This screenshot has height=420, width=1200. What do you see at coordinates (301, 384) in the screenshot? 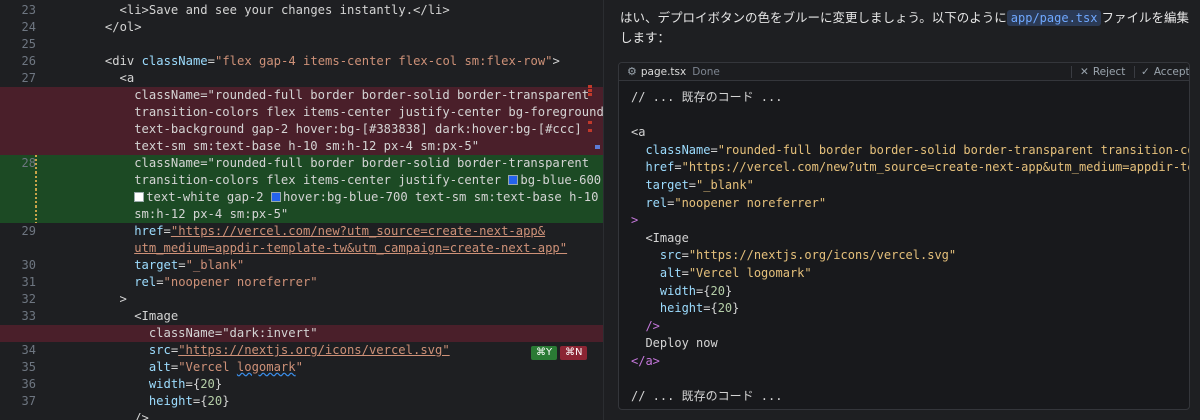
I see `code-line: 36 width={20}` at bounding box center [301, 384].